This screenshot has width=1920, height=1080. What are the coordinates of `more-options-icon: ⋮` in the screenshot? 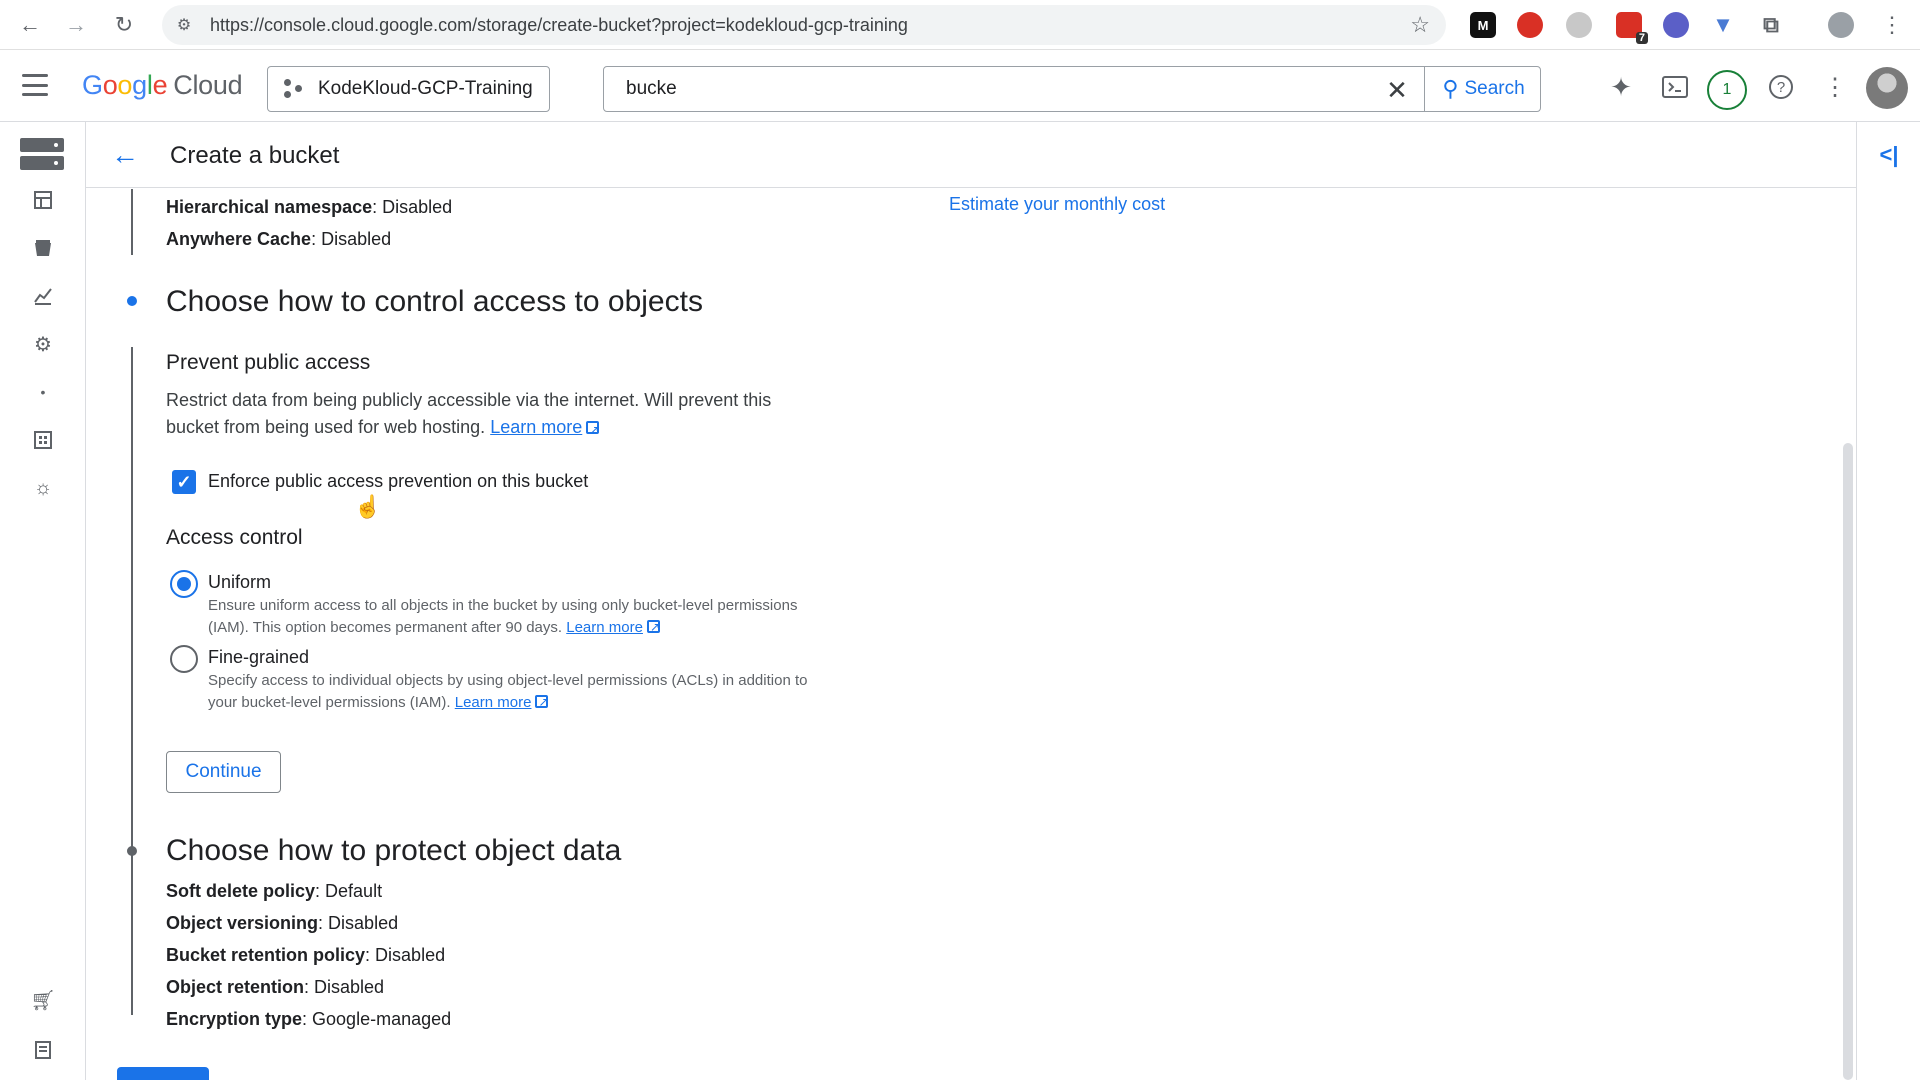 It's located at (1835, 87).